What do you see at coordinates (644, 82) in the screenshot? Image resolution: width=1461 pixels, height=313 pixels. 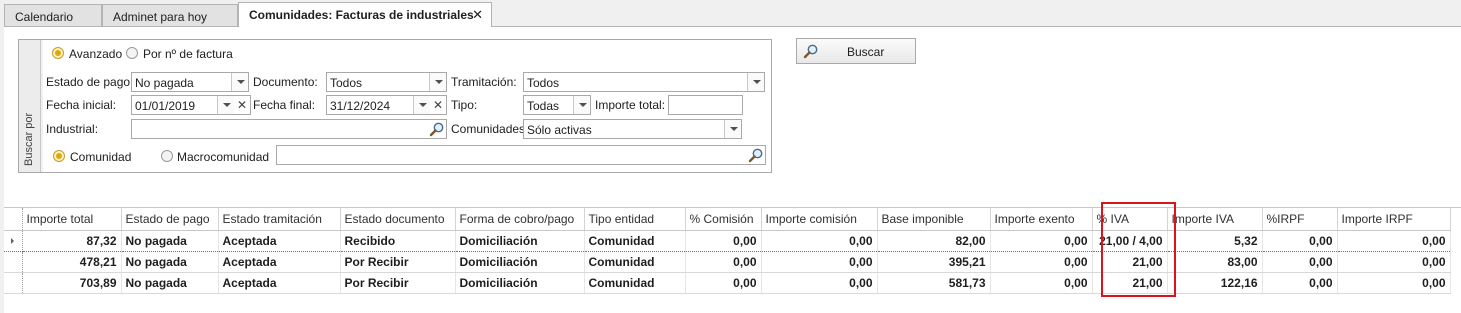 I see `tramitacion-select: Todos` at bounding box center [644, 82].